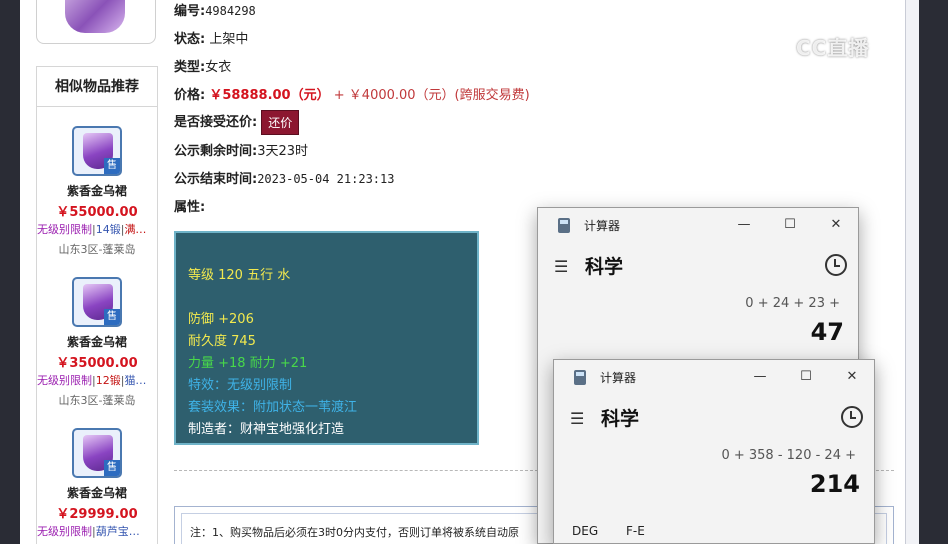  I want to click on price-value: ￥58888.00（元）, so click(269, 95).